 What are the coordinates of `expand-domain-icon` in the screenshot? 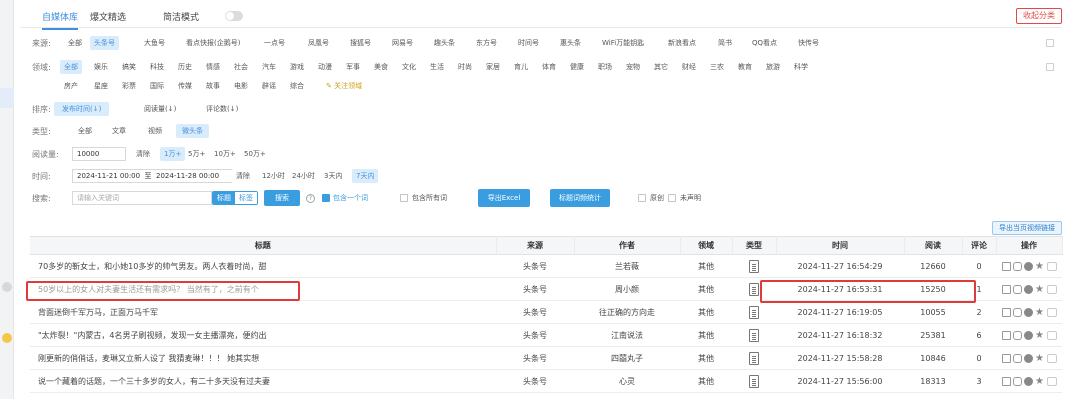 It's located at (1050, 67).